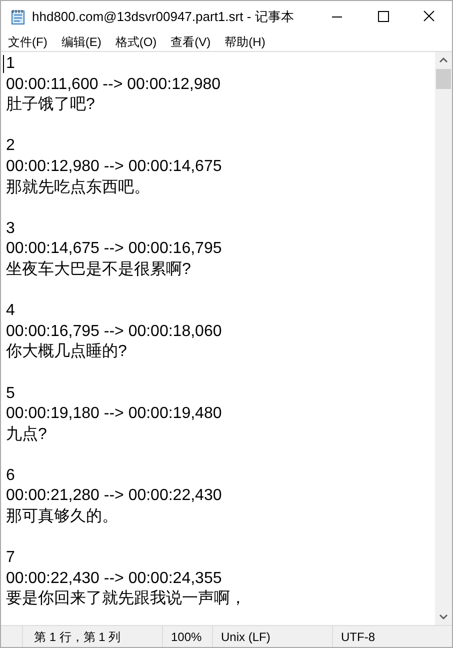 The height and width of the screenshot is (648, 453). Describe the element at coordinates (26, 434) in the screenshot. I see `subtitle-text: 九点?` at that location.